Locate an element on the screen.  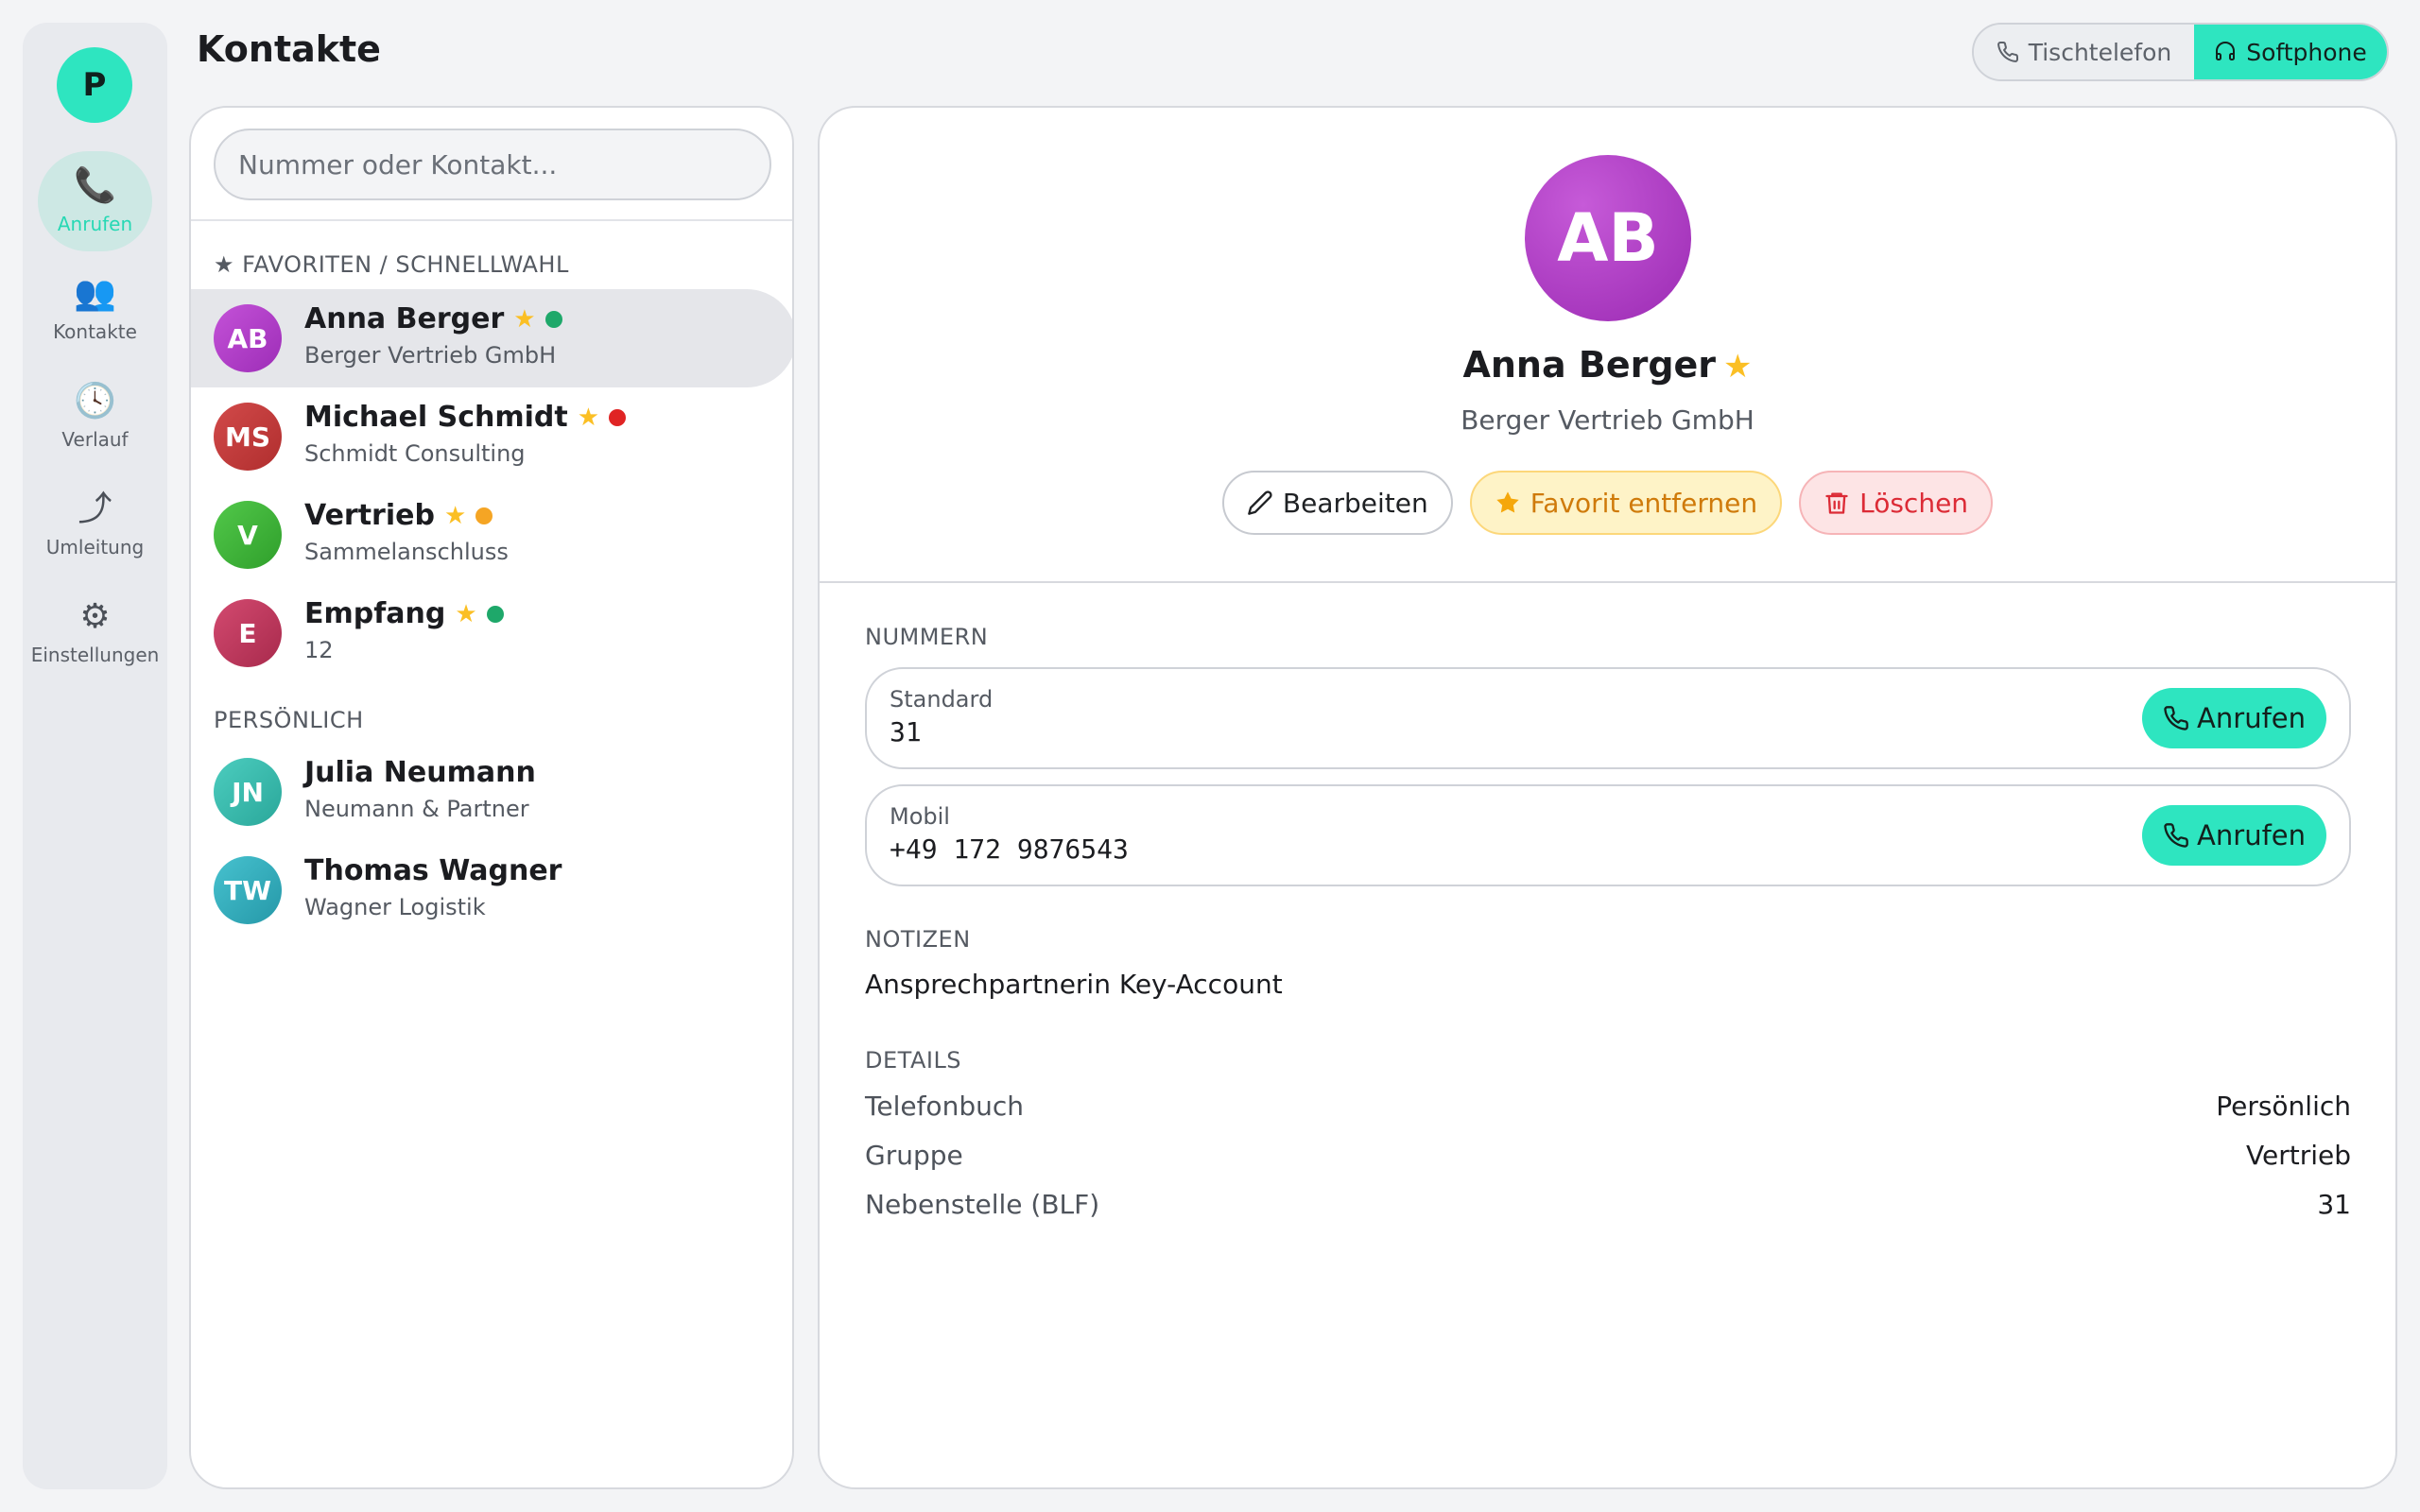
contact-name: Julia Neumann is located at coordinates (420, 772).